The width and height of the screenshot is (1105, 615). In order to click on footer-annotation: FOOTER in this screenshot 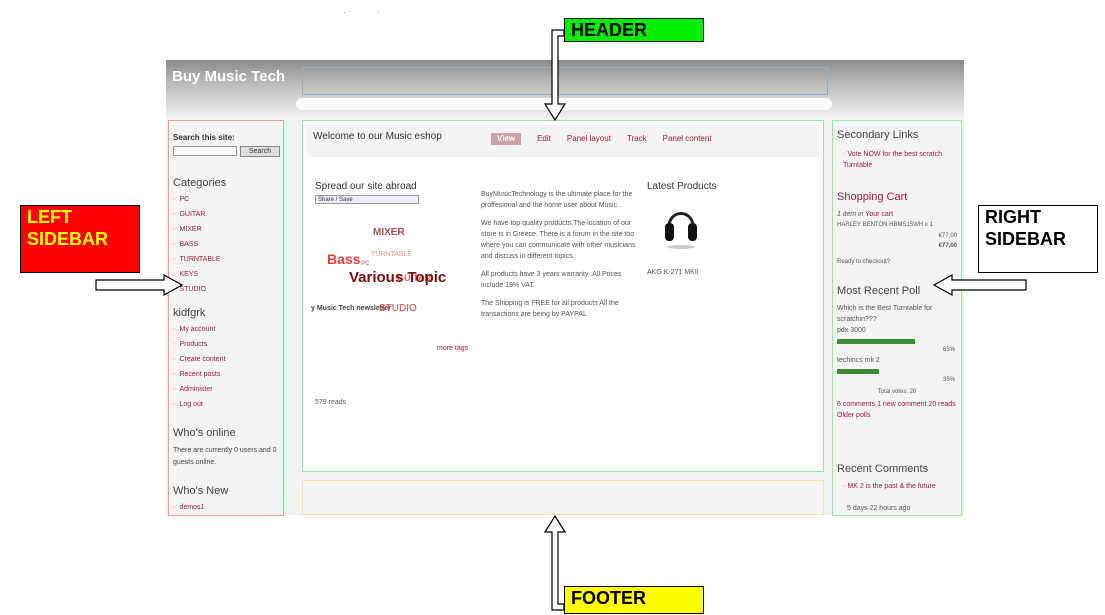, I will do `click(634, 600)`.